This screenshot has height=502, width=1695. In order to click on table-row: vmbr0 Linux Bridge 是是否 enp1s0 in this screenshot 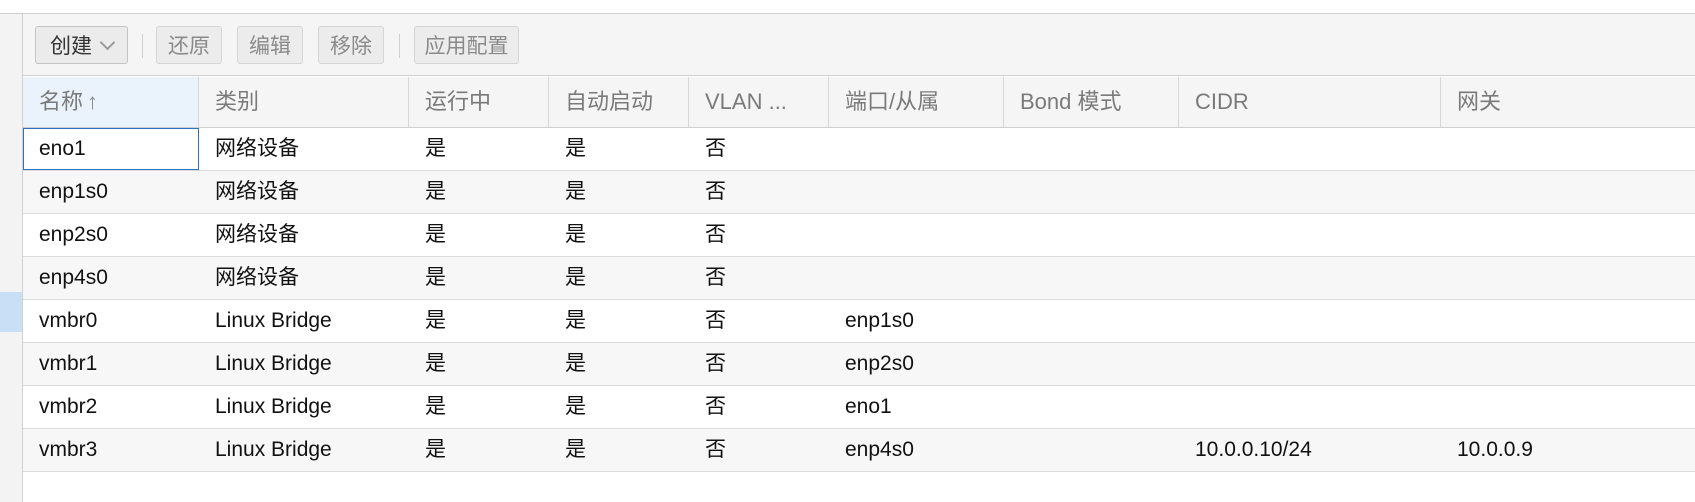, I will do `click(859, 321)`.